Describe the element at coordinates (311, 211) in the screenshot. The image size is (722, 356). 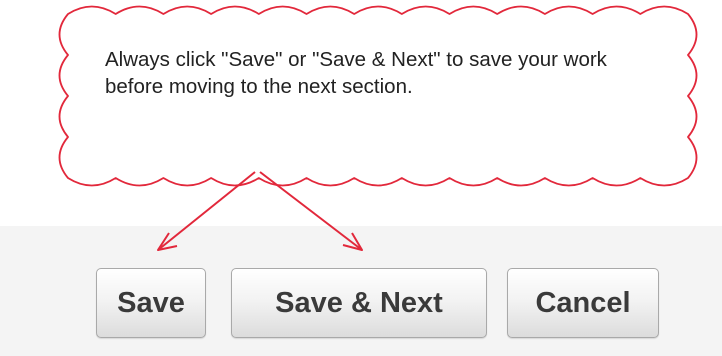
I see `arrow-to-save-next-line` at that location.